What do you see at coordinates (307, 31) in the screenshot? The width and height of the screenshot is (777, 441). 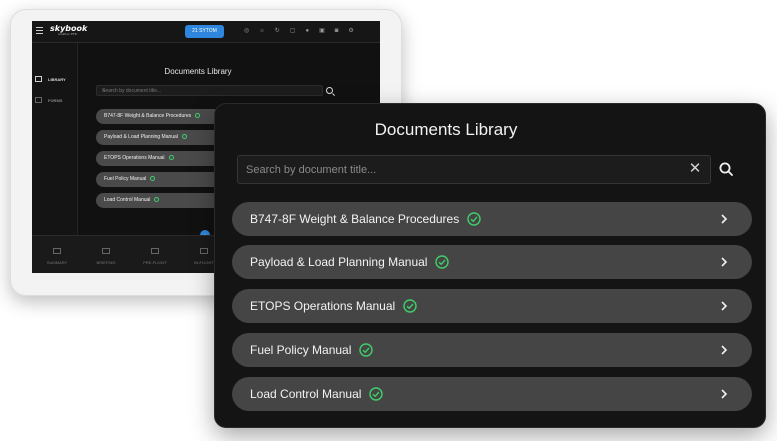 I see `mic-icon: ●` at bounding box center [307, 31].